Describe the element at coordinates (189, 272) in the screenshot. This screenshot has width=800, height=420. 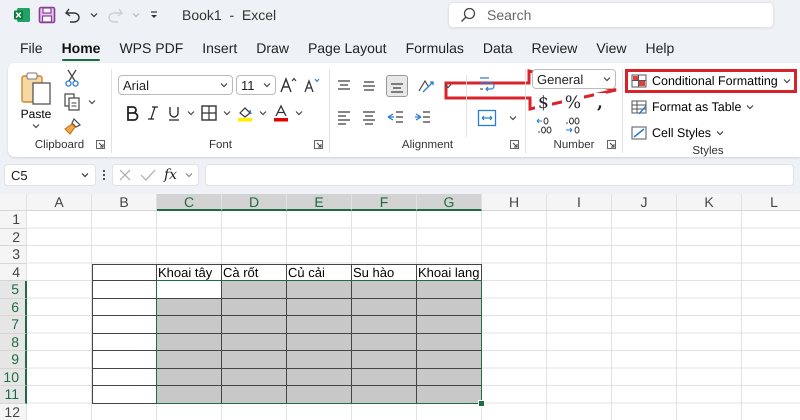
I see `table-cell: Khoai tây` at that location.